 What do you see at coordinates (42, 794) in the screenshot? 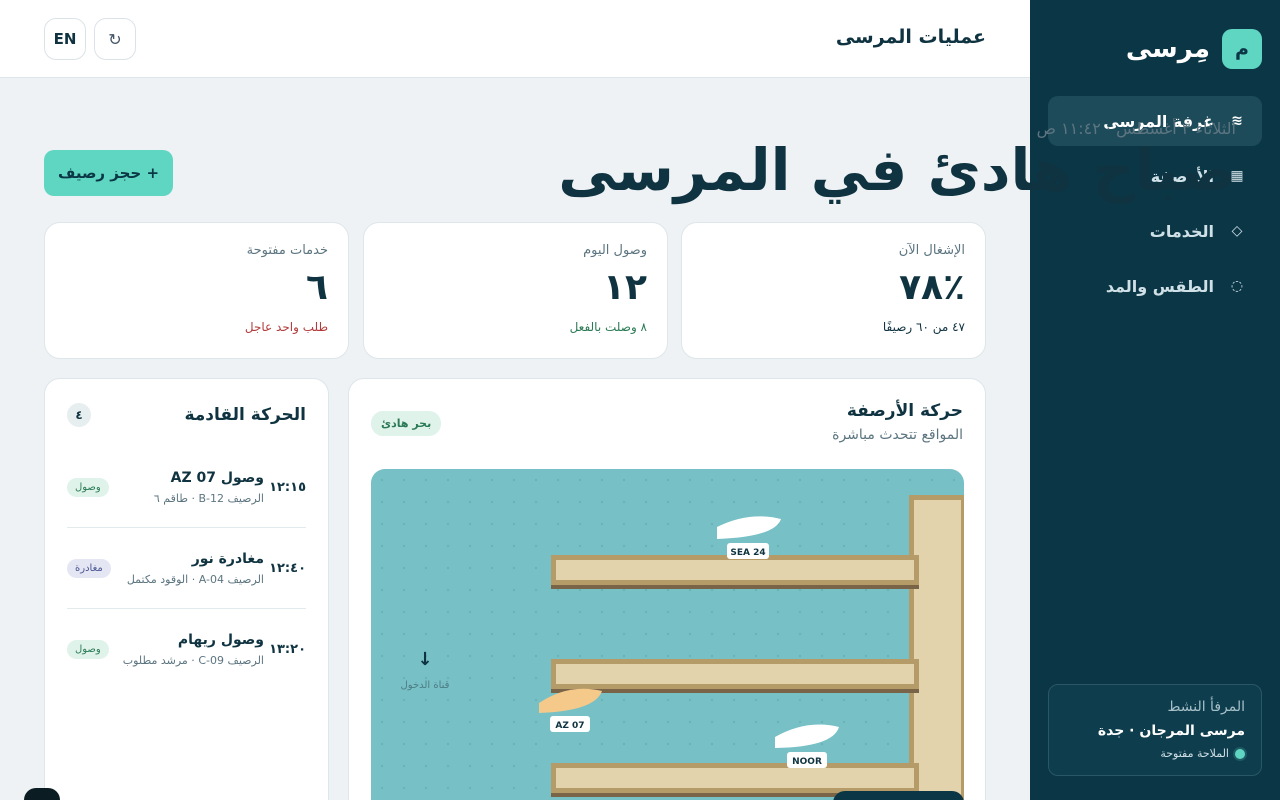
I see `floating-widget-button` at bounding box center [42, 794].